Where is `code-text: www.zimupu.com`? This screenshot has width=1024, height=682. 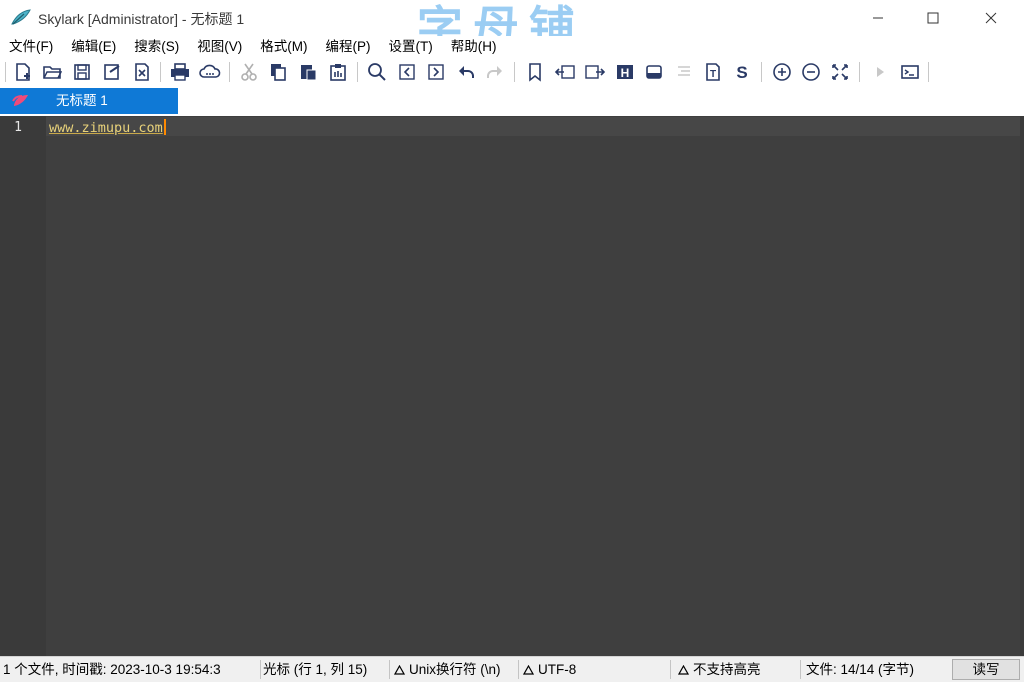
code-text: www.zimupu.com is located at coordinates (106, 128).